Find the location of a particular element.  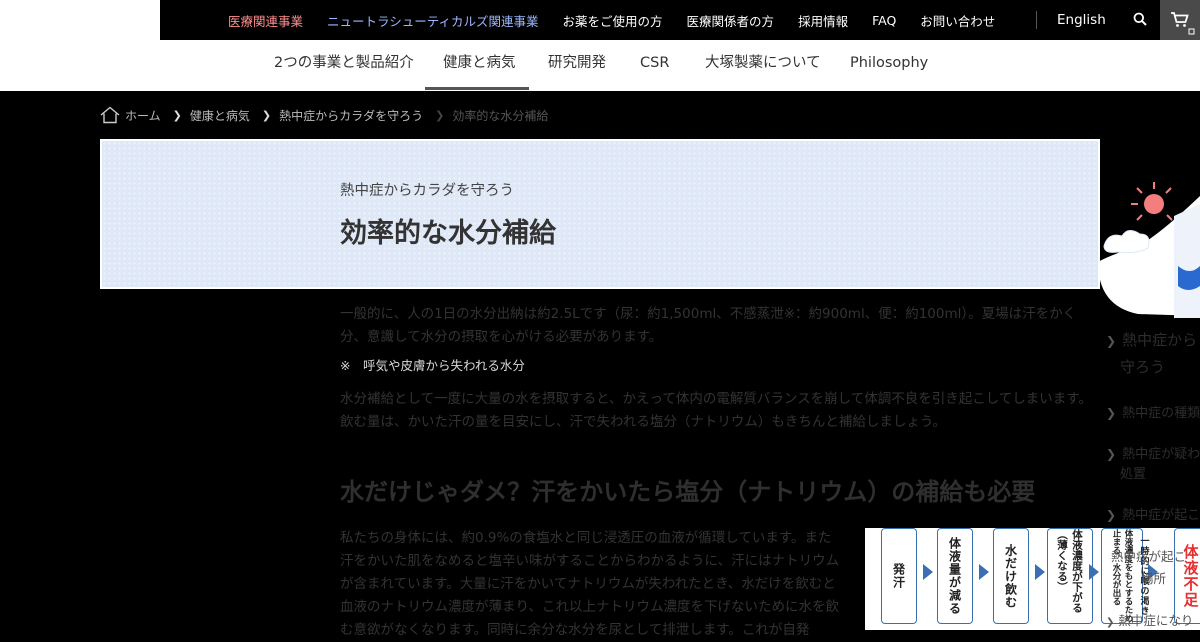

english-link: English is located at coordinates (1081, 20).